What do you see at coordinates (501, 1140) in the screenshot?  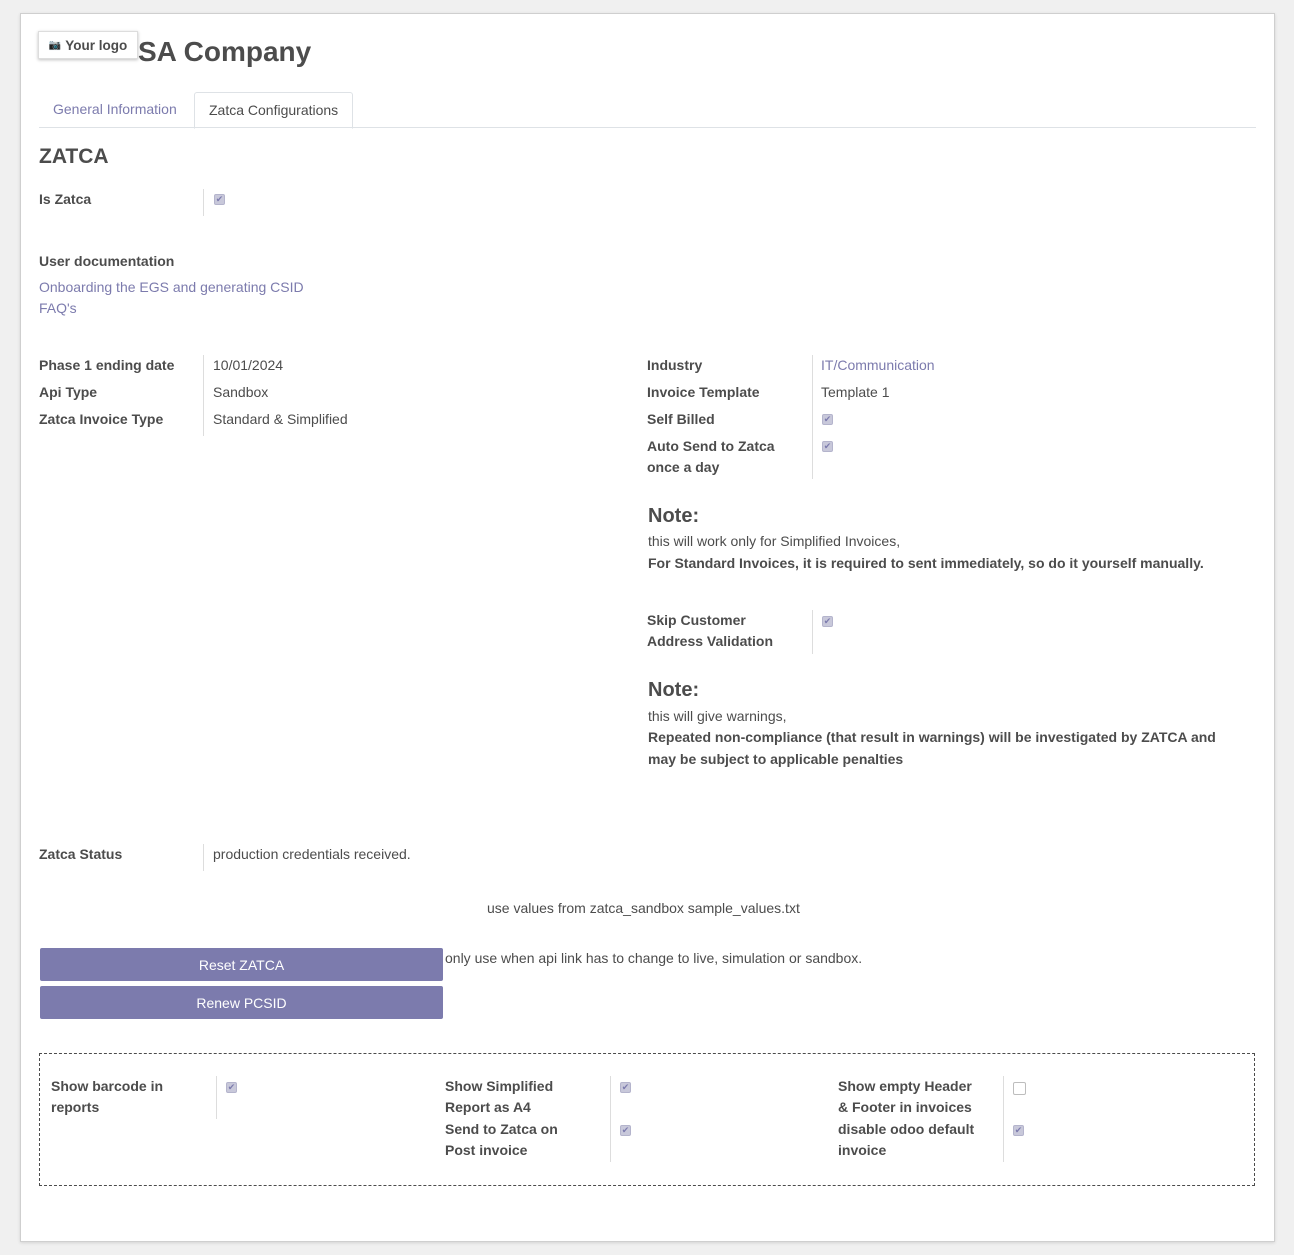 I see `send-on-post-label: Send to Zatca on Post invoice` at bounding box center [501, 1140].